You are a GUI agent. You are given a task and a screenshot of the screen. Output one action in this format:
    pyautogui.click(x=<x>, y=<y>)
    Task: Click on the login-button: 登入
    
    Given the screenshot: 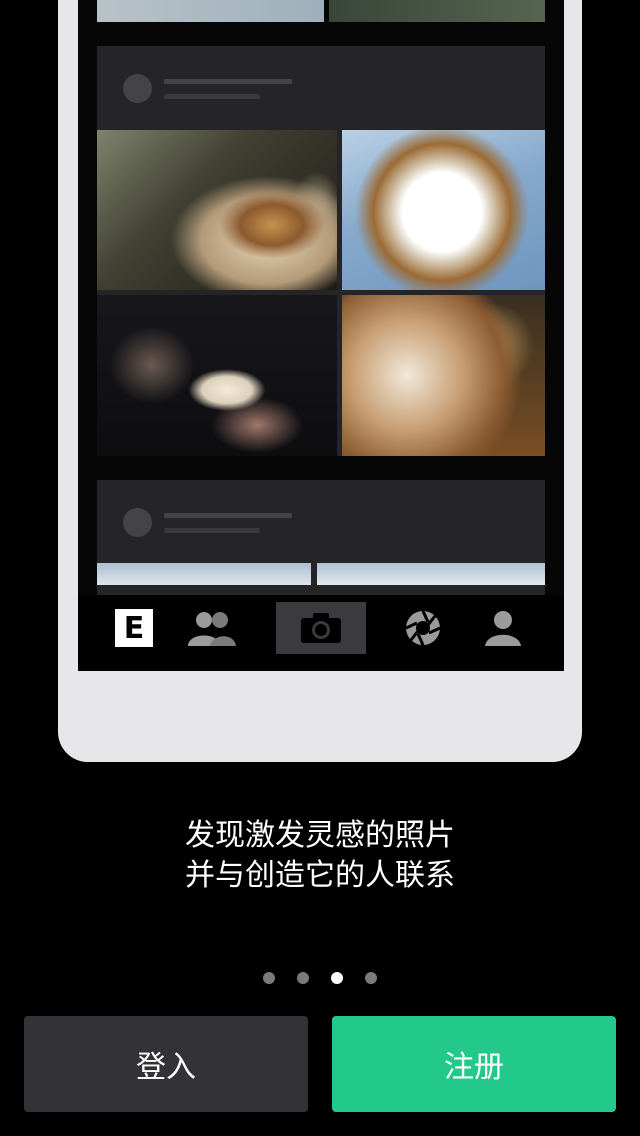 What is the action you would take?
    pyautogui.click(x=166, y=1064)
    